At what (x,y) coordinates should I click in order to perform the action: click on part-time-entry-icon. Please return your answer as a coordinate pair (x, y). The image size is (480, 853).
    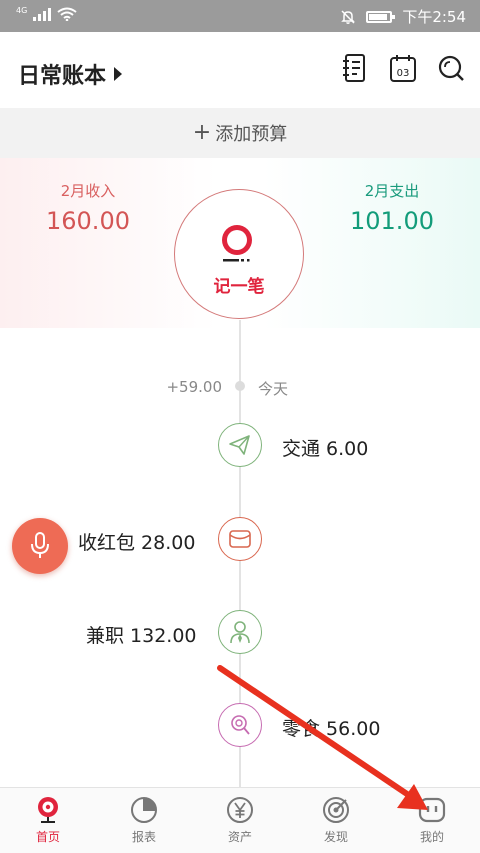
    Looking at the image, I should click on (240, 632).